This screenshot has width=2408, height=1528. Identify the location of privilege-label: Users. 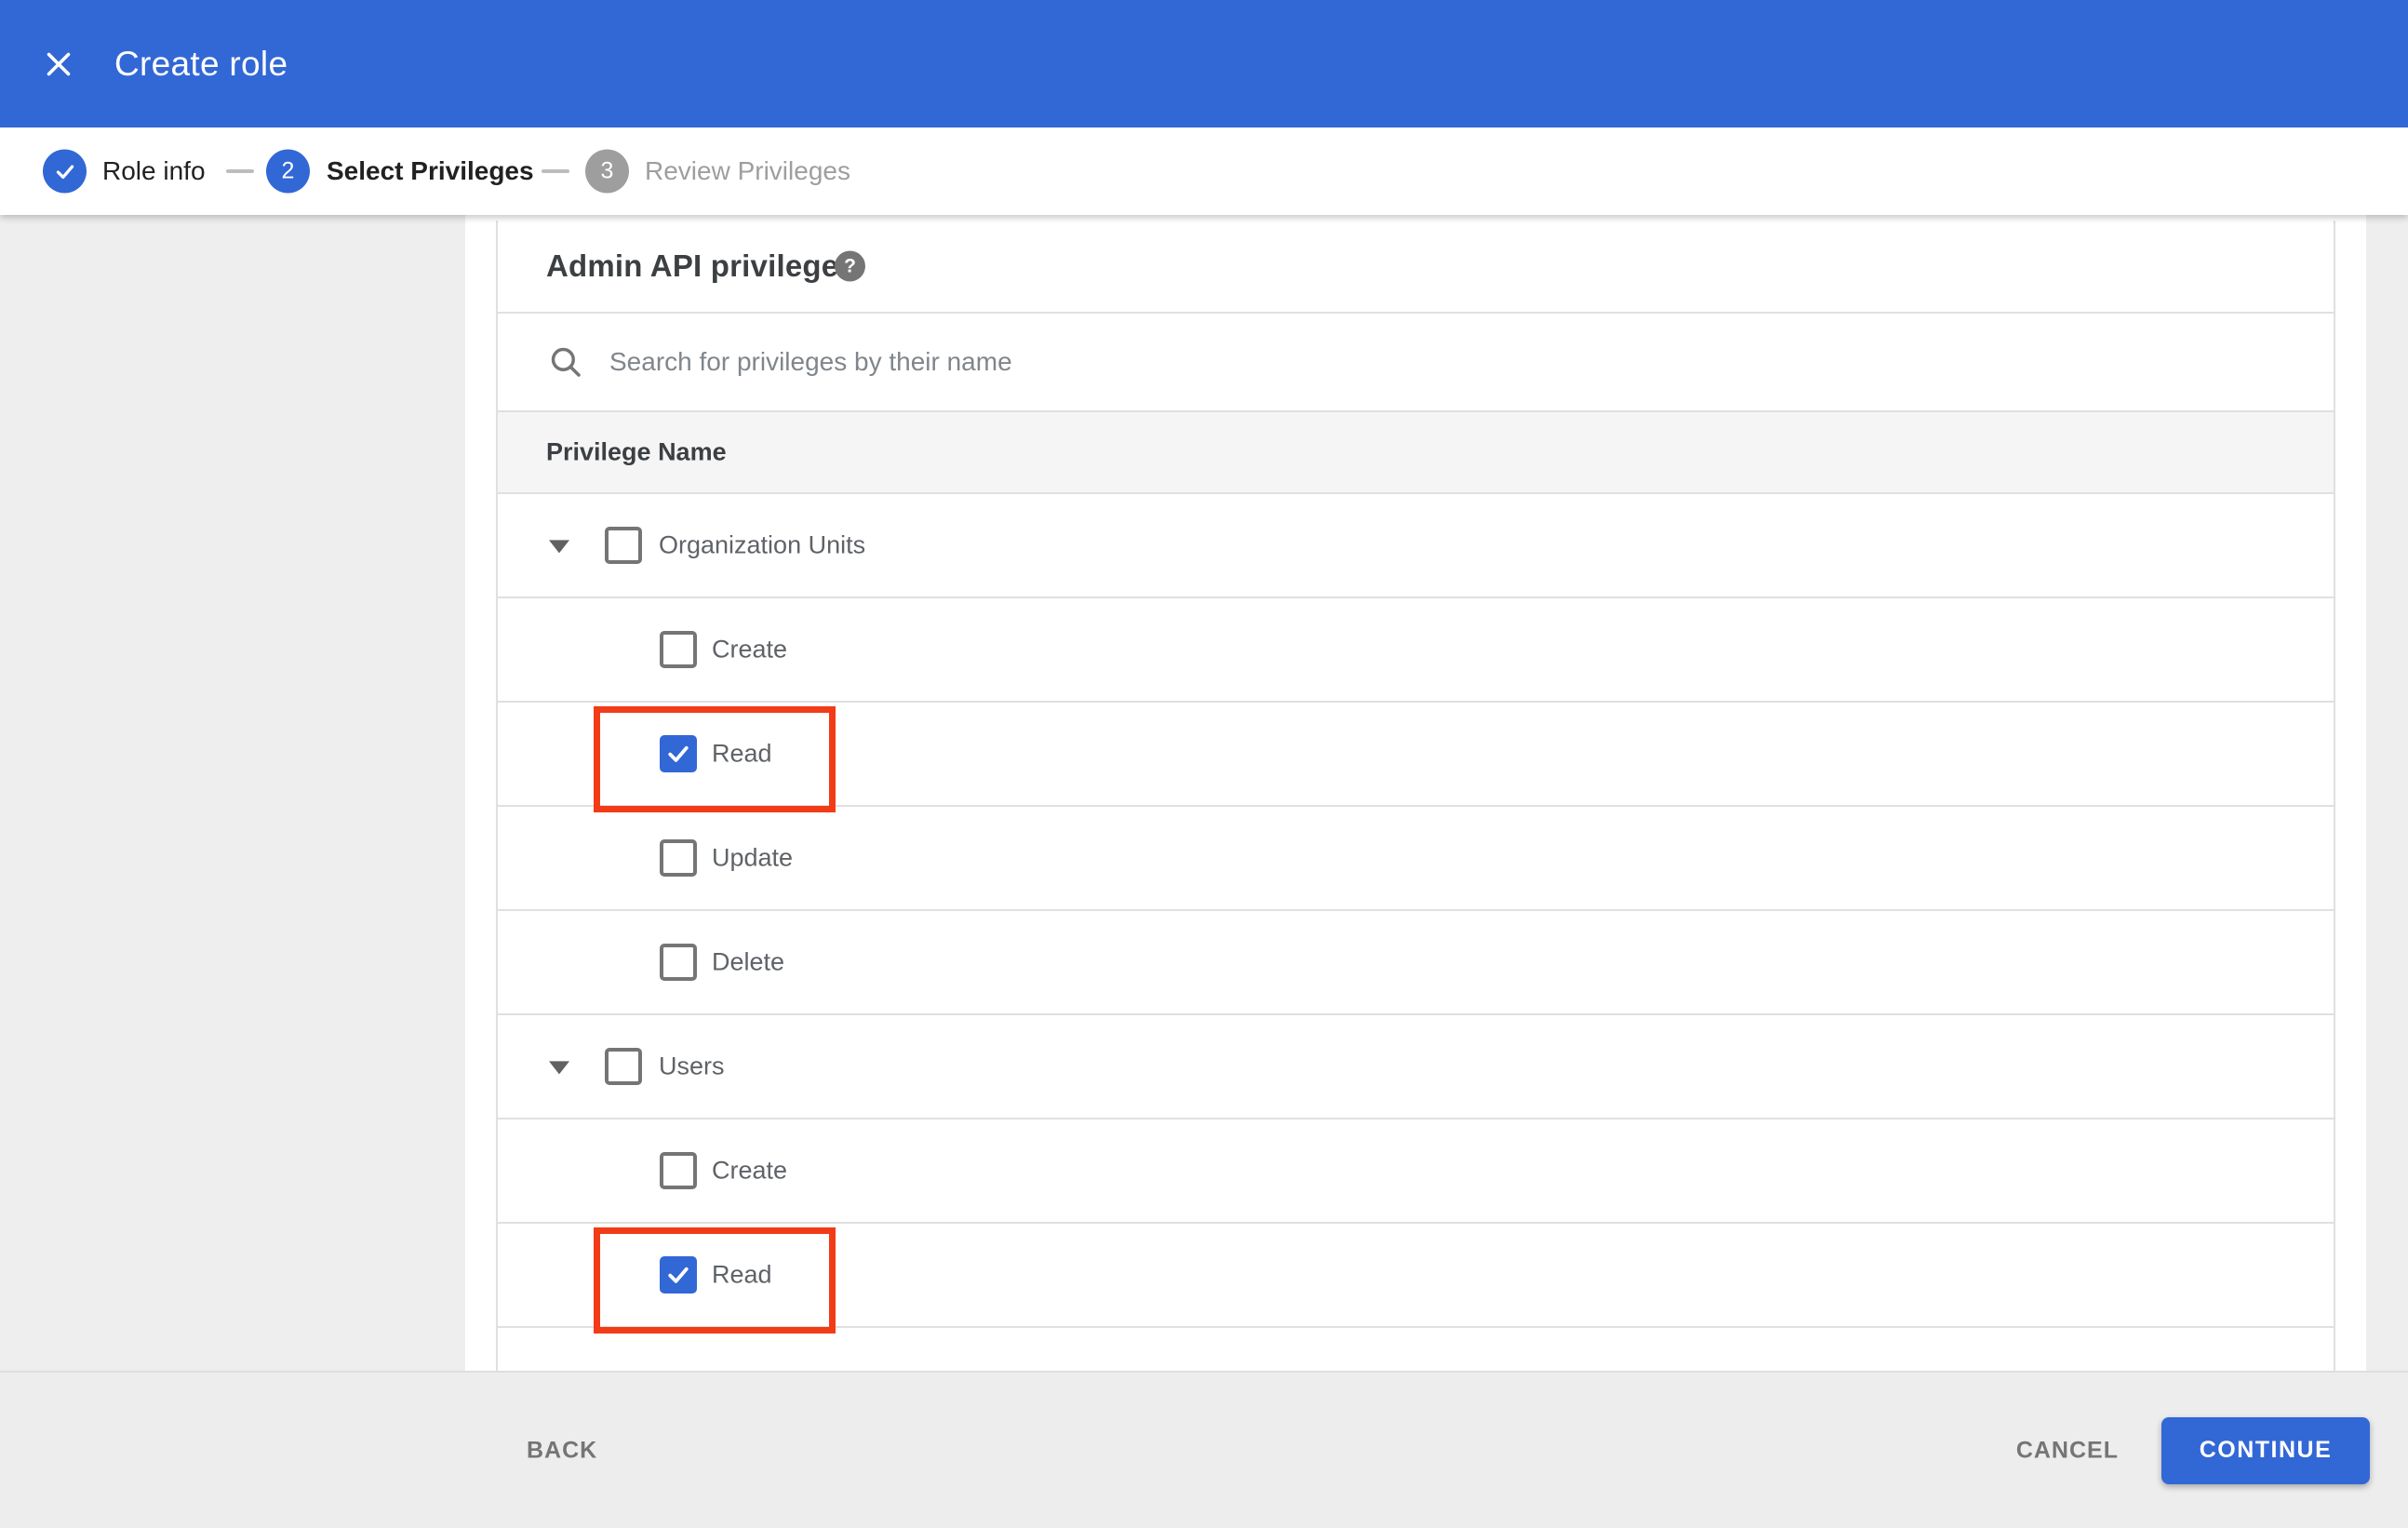
(692, 1066).